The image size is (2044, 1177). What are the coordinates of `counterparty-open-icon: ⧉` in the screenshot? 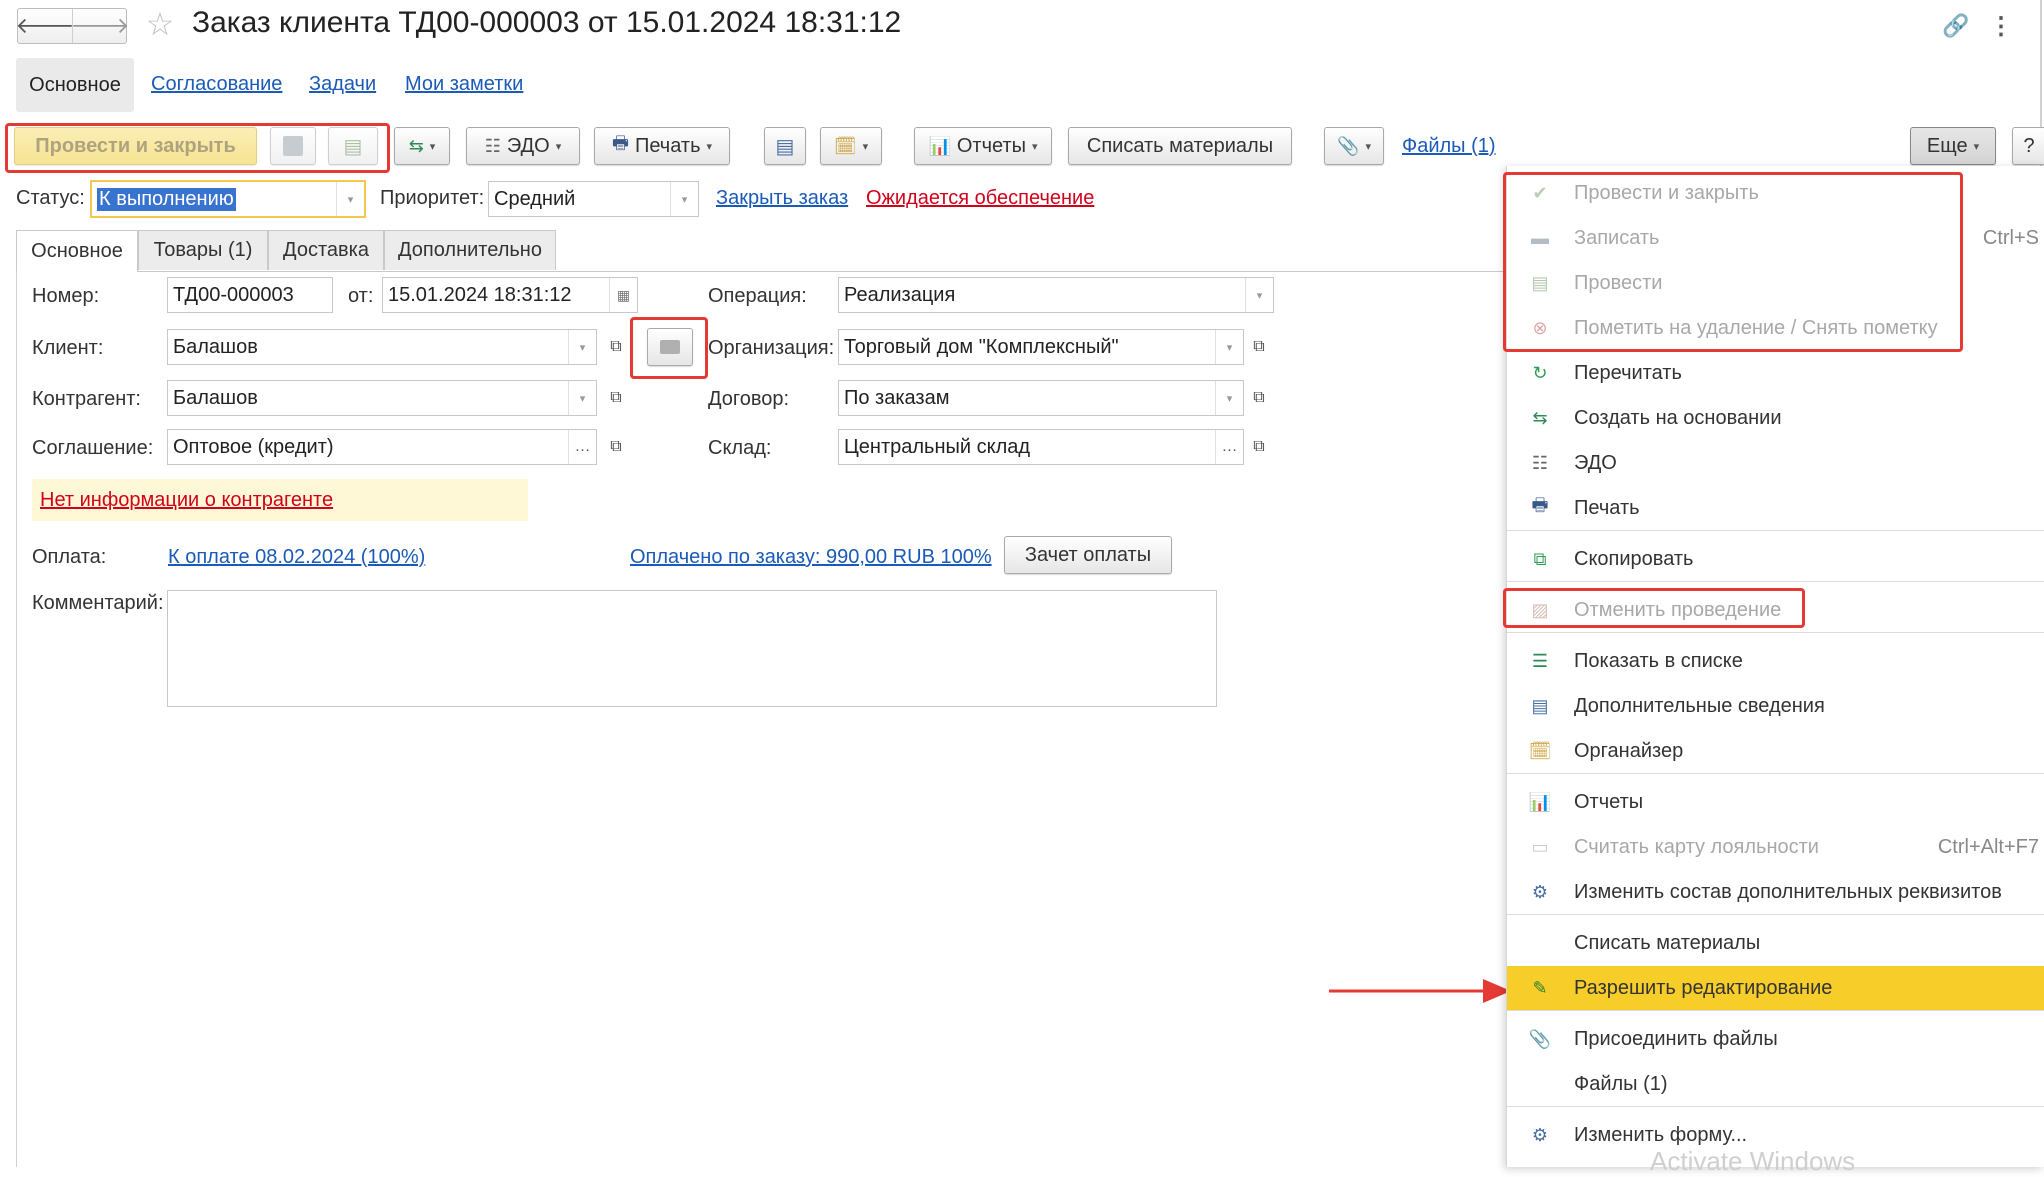 It's located at (616, 398).